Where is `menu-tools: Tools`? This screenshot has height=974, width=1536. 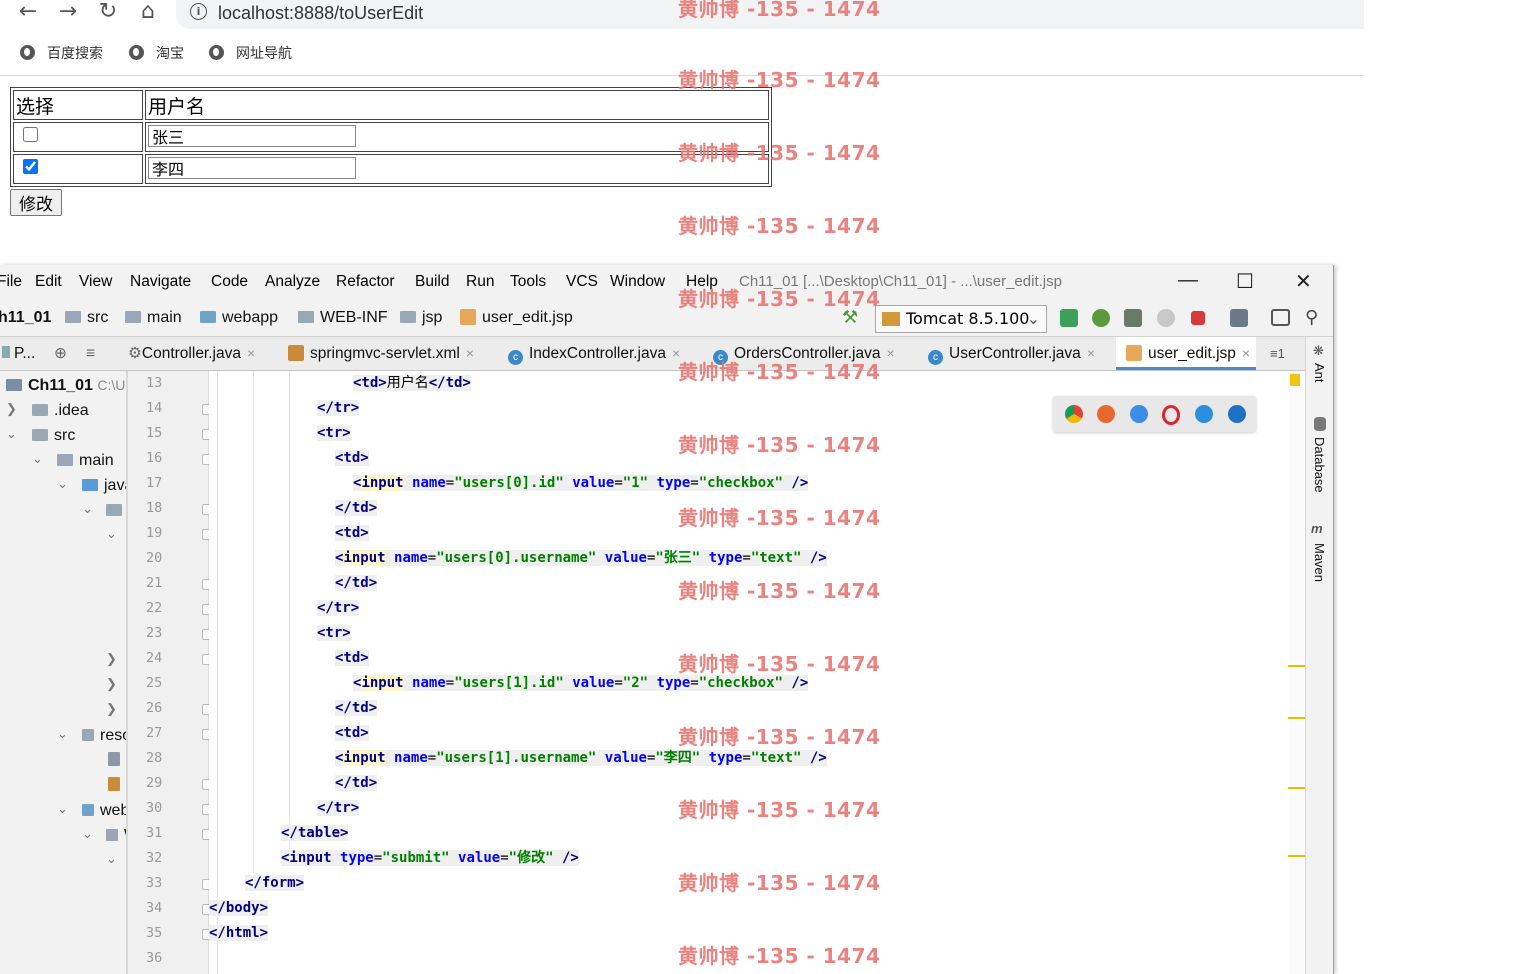
menu-tools: Tools is located at coordinates (528, 282).